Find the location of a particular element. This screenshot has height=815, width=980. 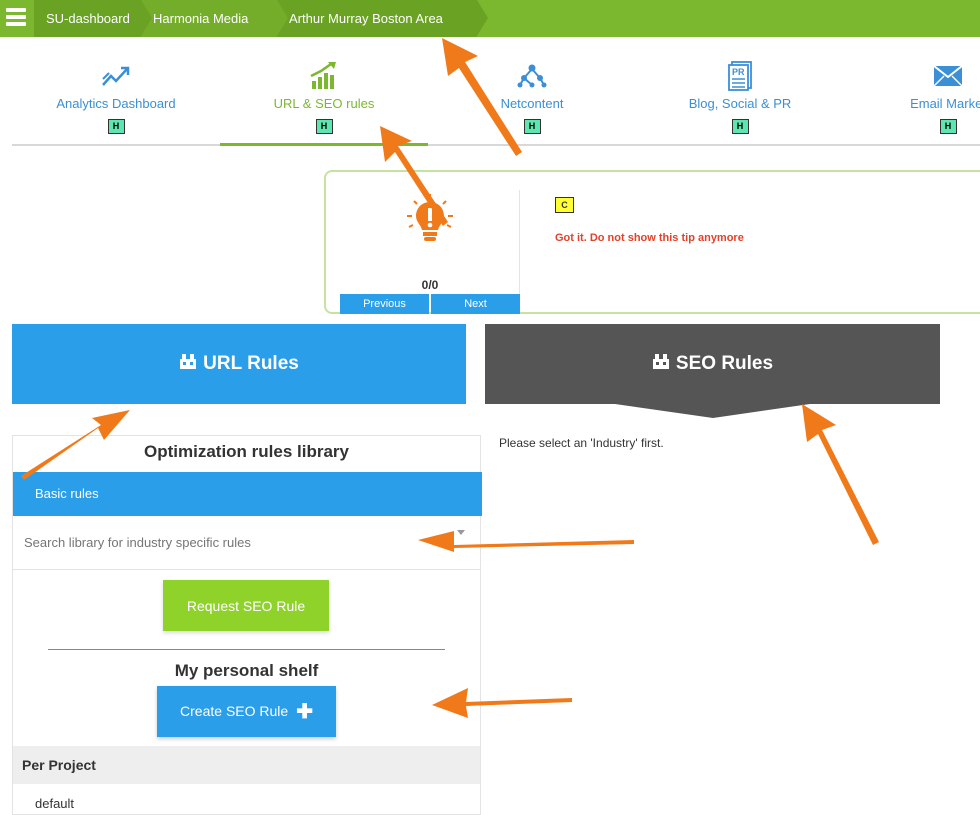

breadcrumb-su-dashboard: SU-dashboard is located at coordinates (87, 18).